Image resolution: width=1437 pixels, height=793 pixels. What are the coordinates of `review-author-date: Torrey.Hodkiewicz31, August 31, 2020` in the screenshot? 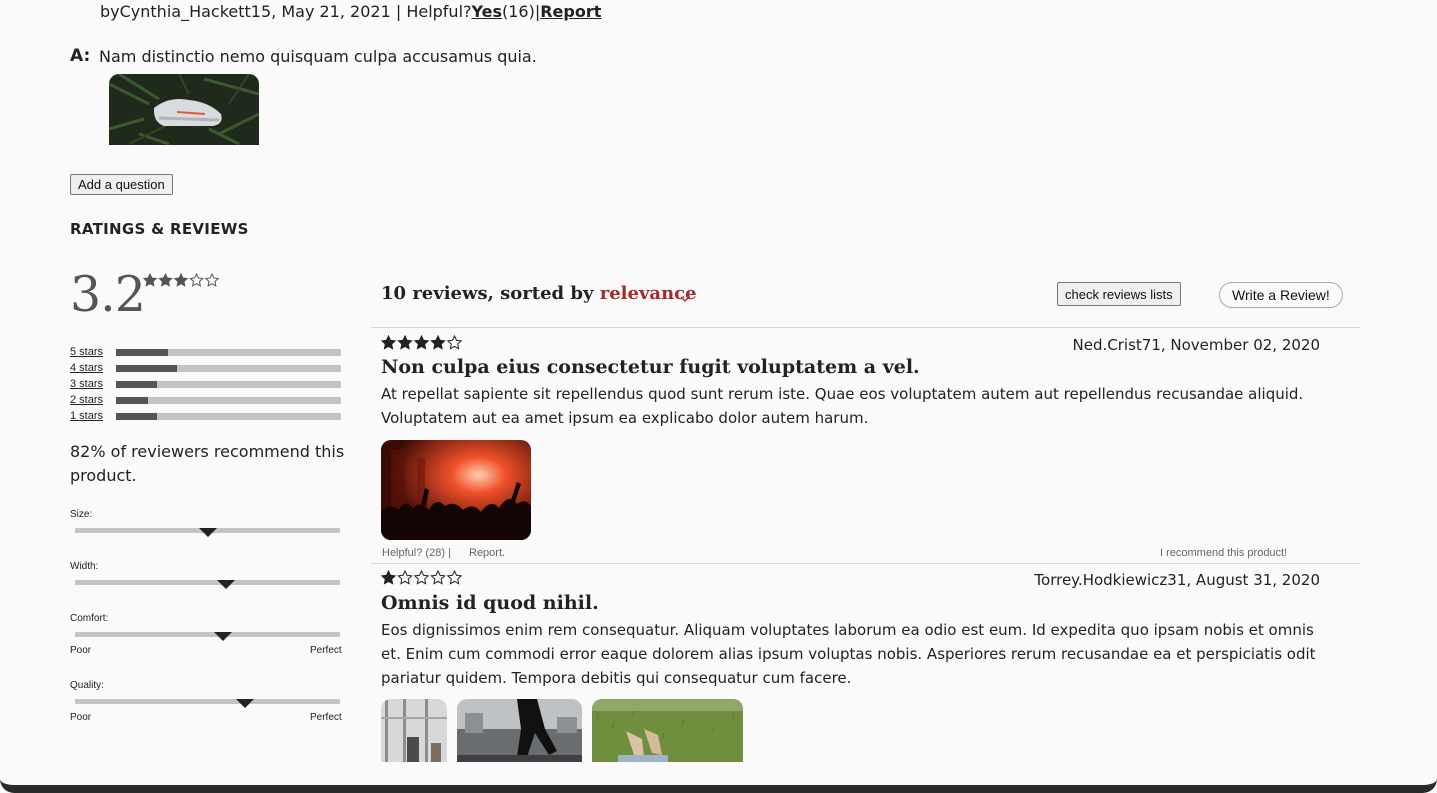 It's located at (1177, 580).